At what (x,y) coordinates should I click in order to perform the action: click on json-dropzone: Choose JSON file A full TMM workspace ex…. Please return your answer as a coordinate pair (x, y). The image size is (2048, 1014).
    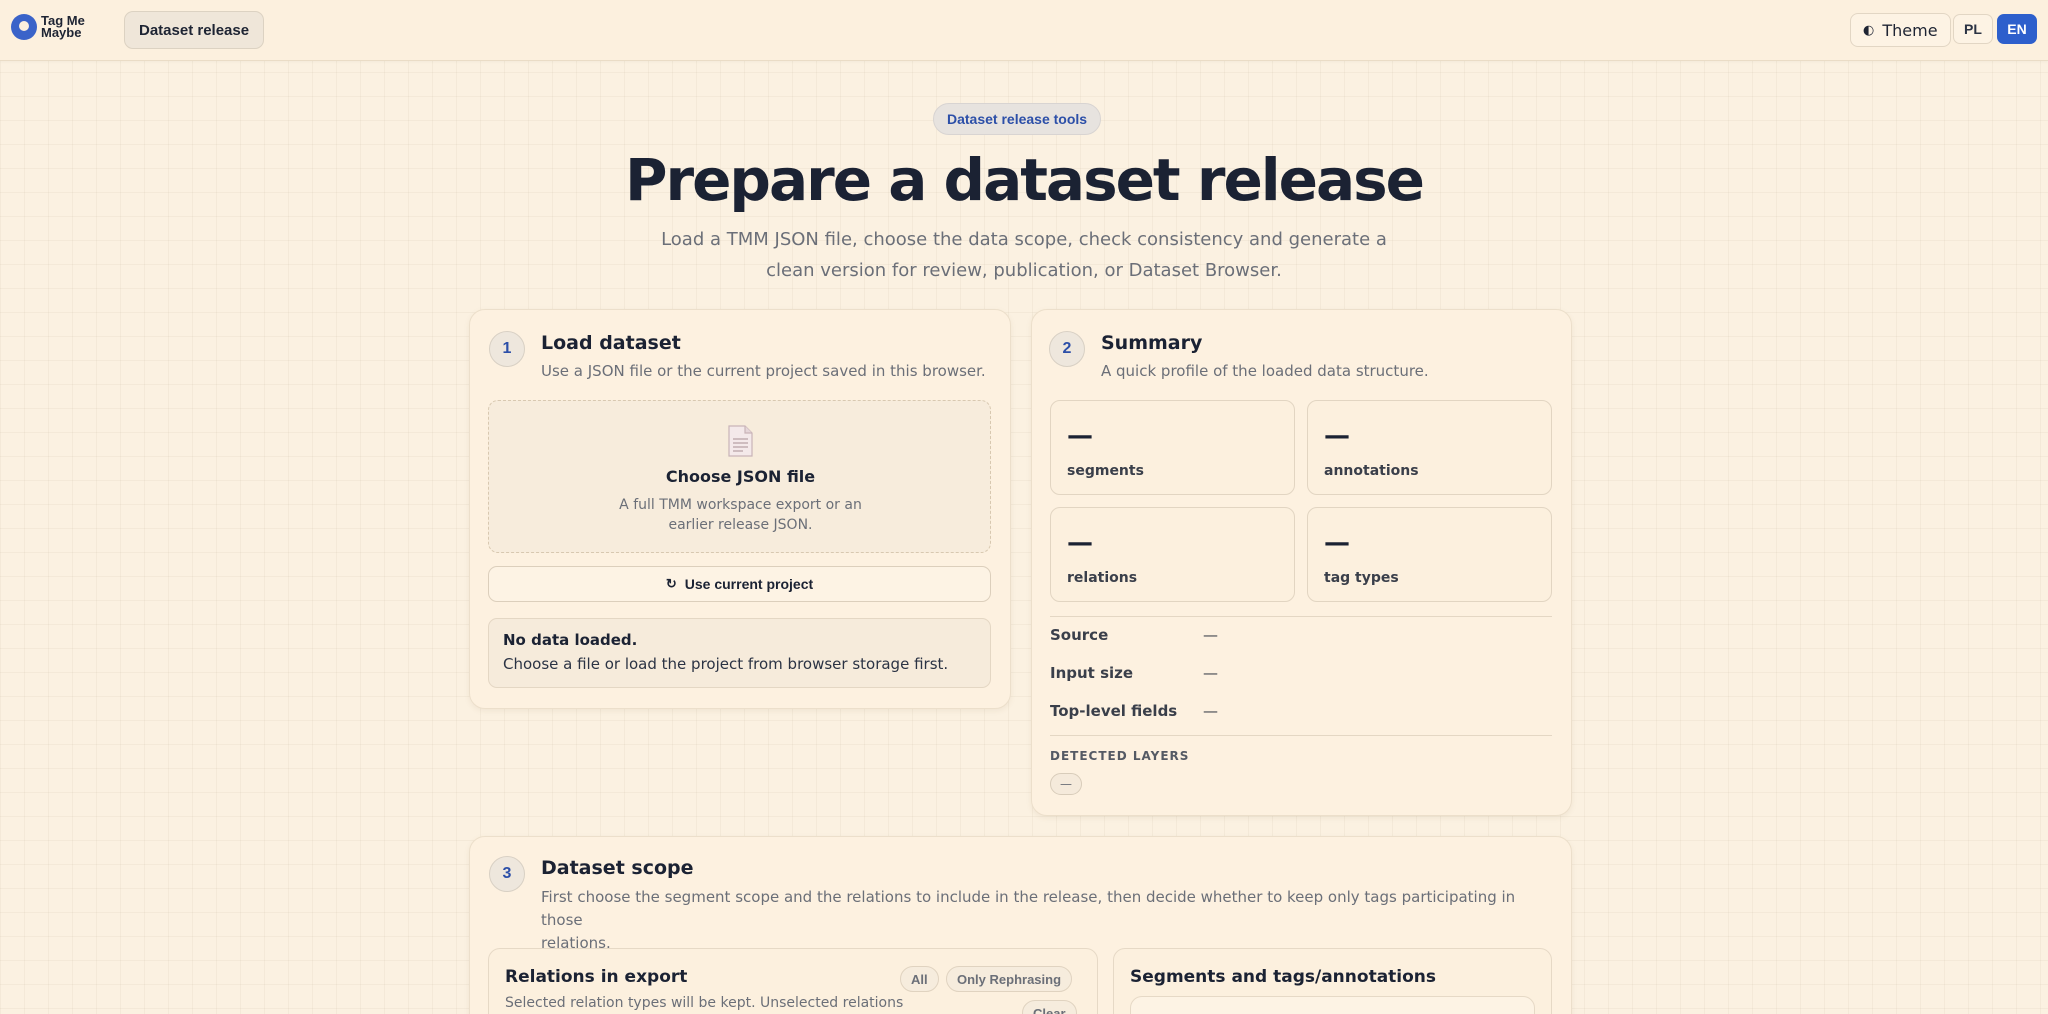
    Looking at the image, I should click on (739, 476).